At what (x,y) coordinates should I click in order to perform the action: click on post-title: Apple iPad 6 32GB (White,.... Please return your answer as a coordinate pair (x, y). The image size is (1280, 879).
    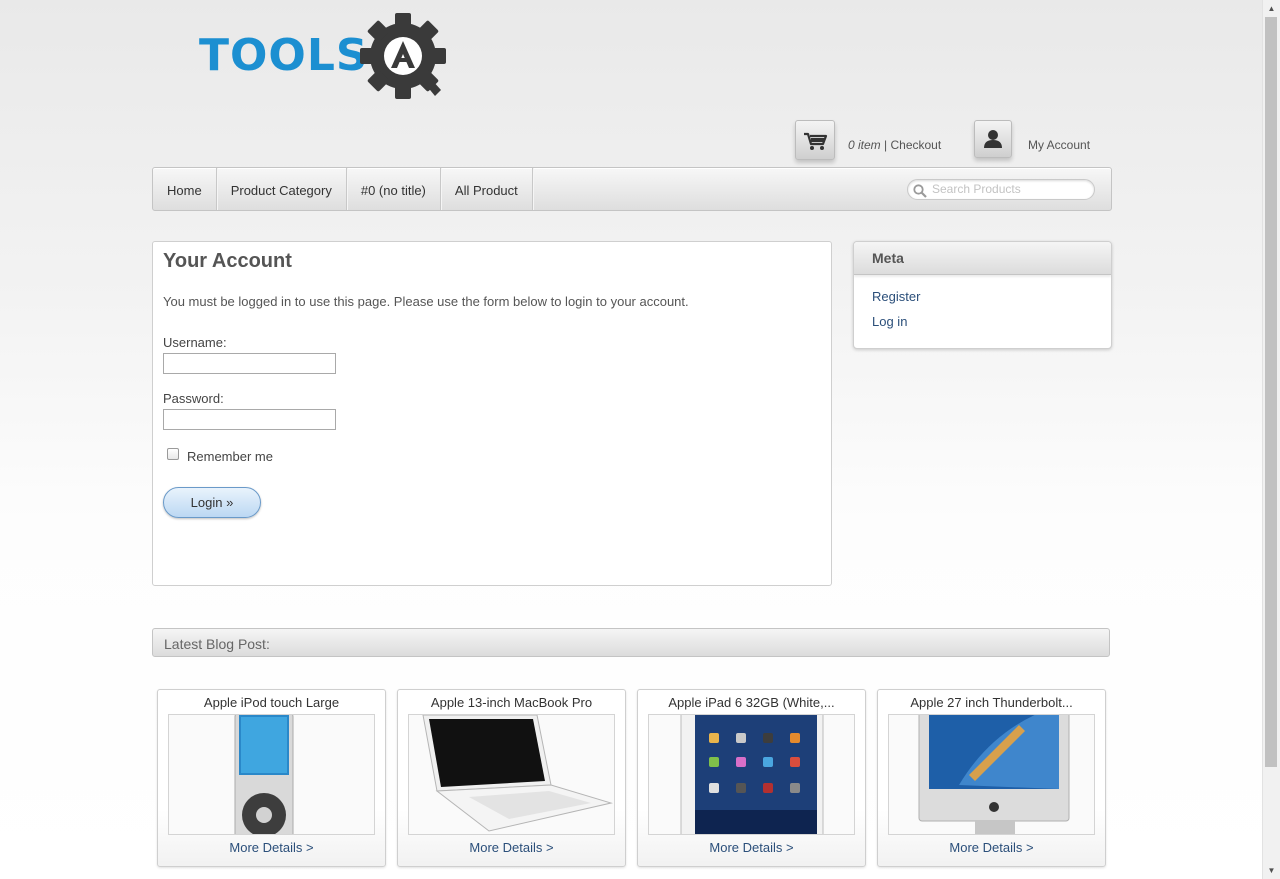
    Looking at the image, I should click on (751, 702).